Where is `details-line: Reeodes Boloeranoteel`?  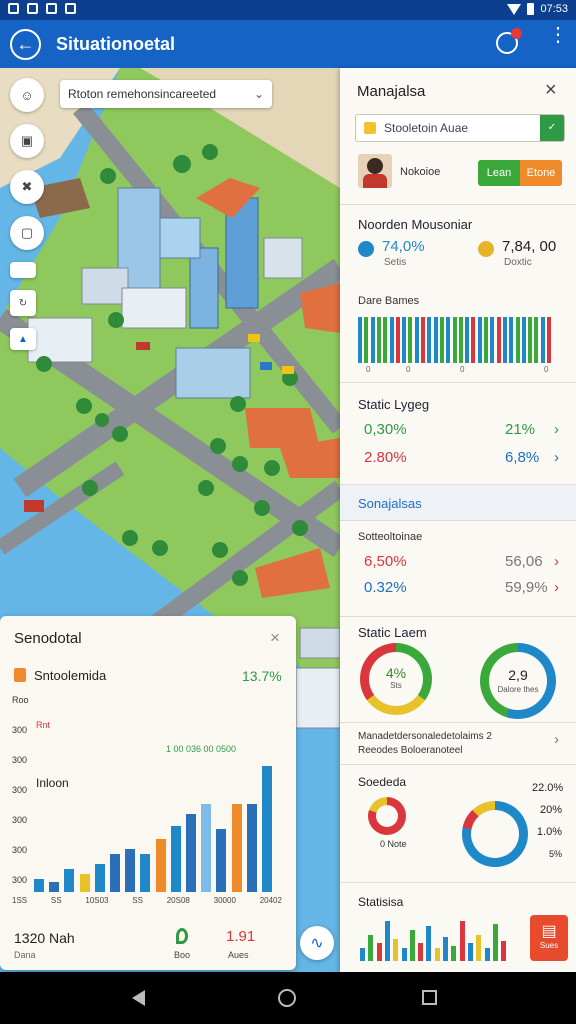 details-line: Reeodes Boloeranoteel is located at coordinates (410, 750).